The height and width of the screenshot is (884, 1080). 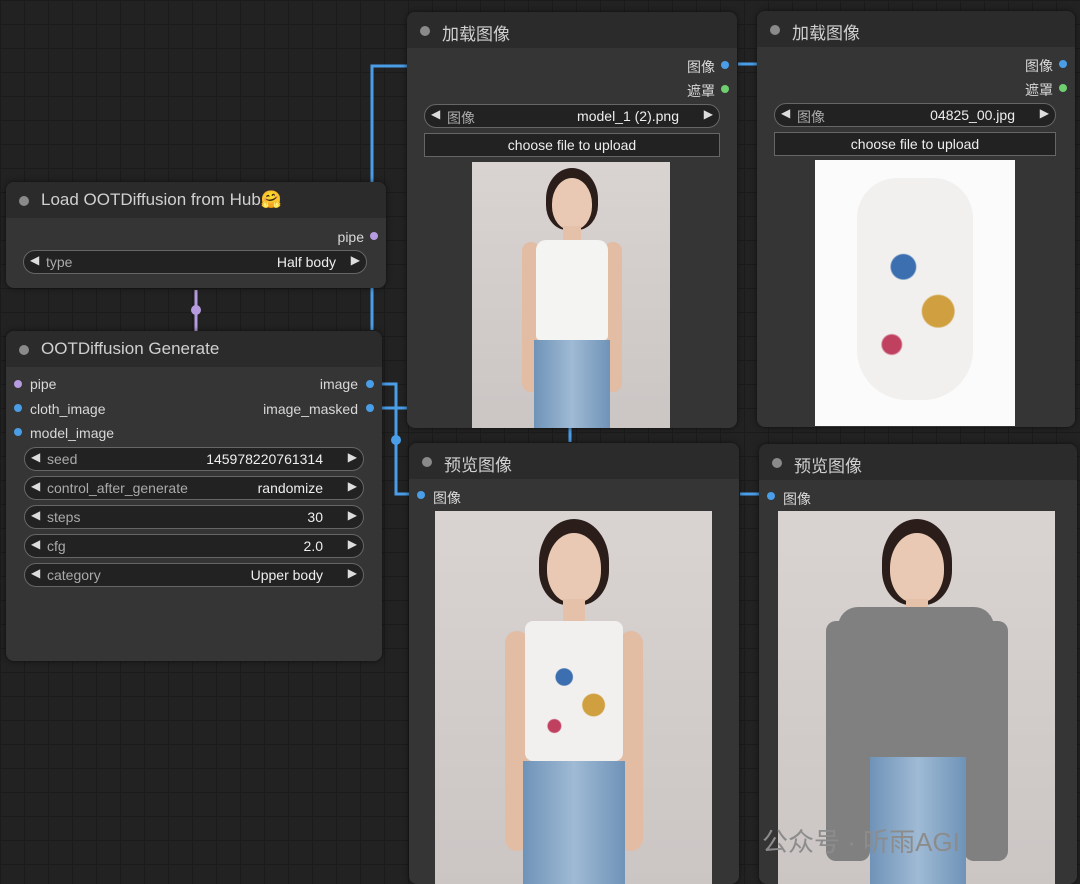 I want to click on cloth-image-input-label: cloth_image, so click(x=68, y=409).